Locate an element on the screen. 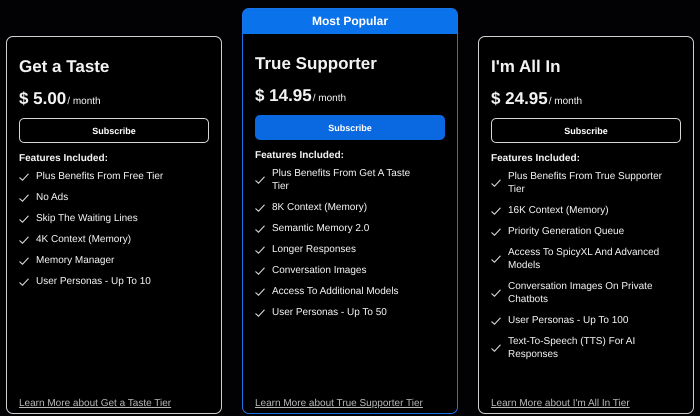 This screenshot has height=416, width=700. feature-text: 8K Context (Memory) is located at coordinates (320, 207).